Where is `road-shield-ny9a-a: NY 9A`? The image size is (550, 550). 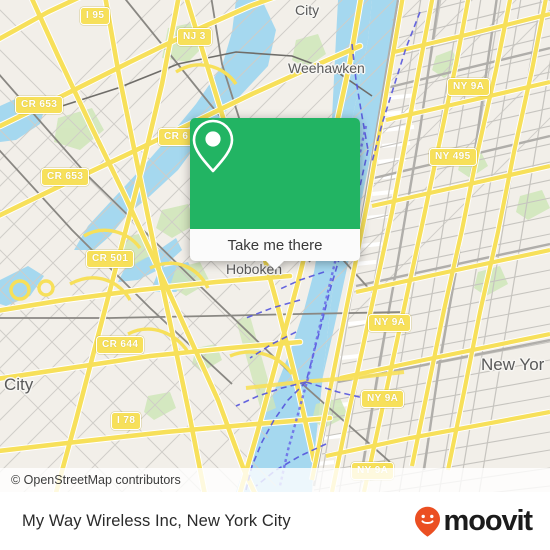
road-shield-ny9a-a: NY 9A is located at coordinates (469, 87).